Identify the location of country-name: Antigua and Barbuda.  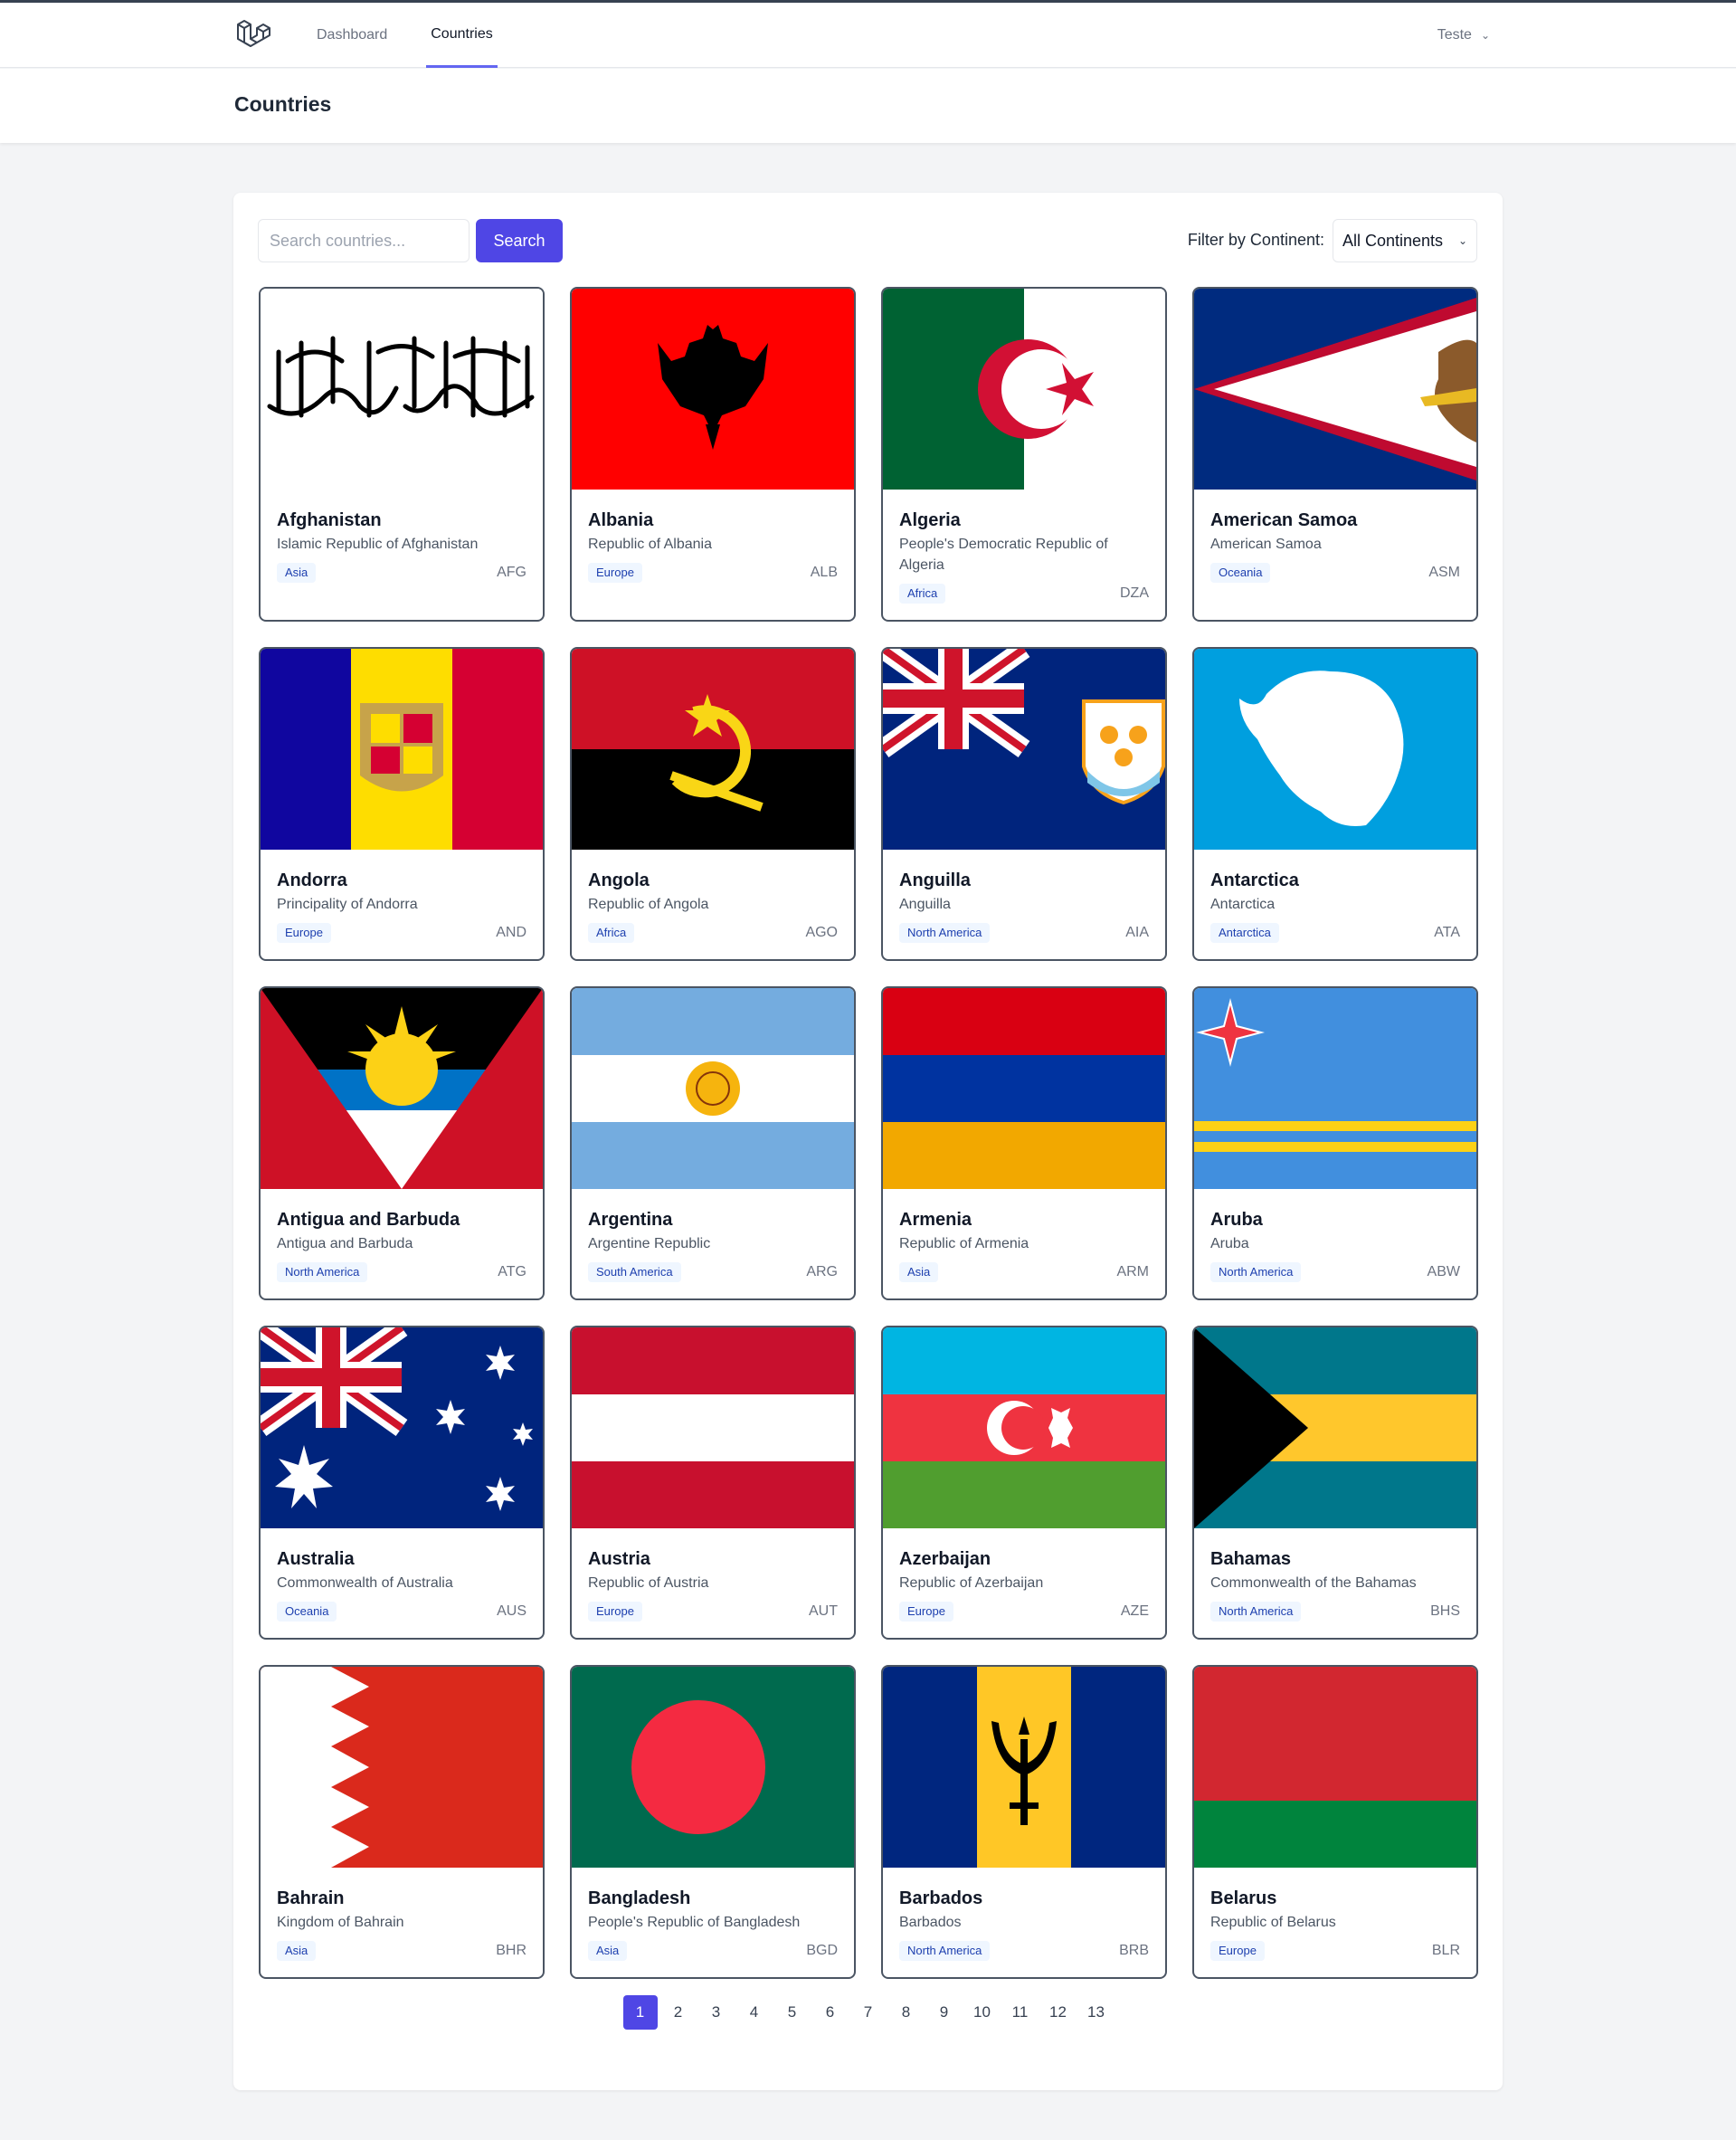
(368, 1220).